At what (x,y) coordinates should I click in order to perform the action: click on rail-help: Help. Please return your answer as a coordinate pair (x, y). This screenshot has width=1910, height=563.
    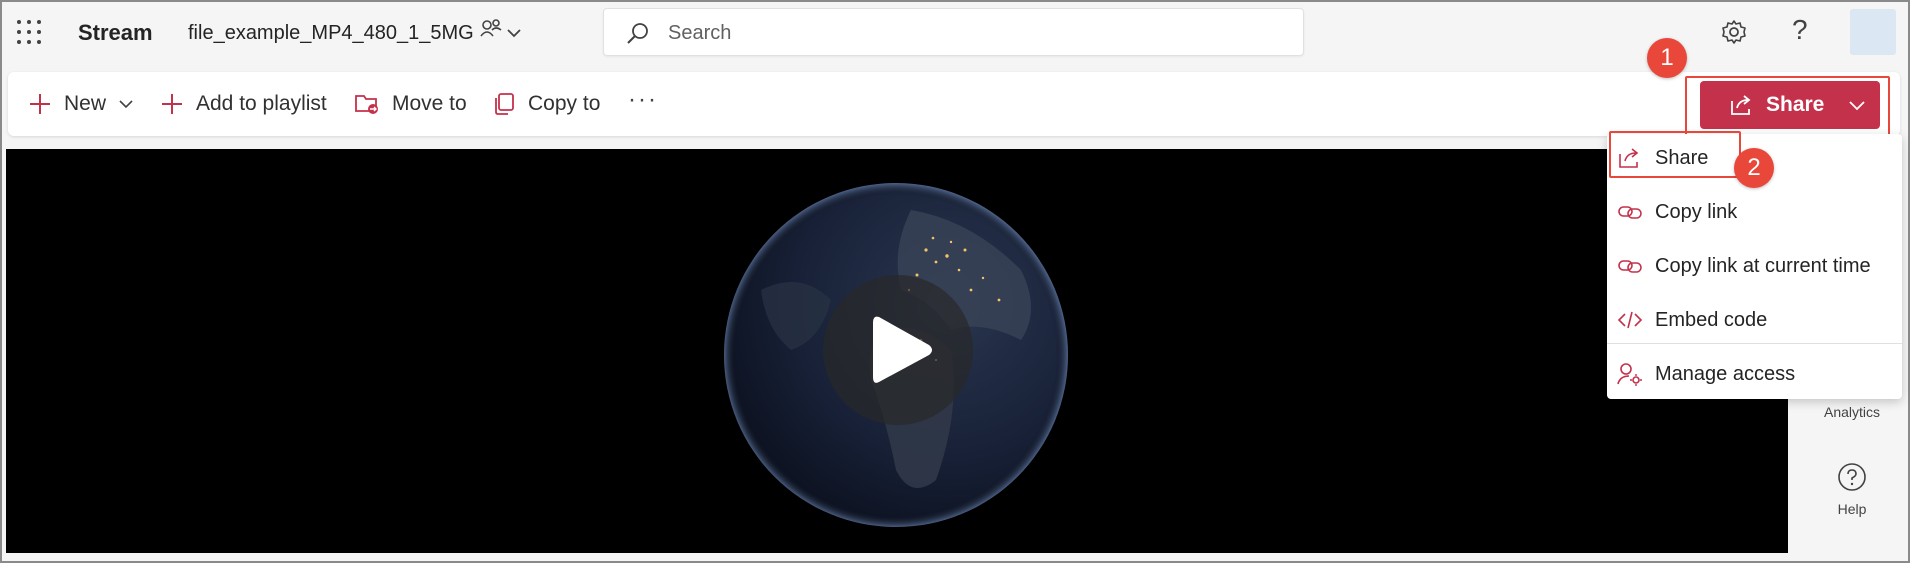
    Looking at the image, I should click on (1852, 489).